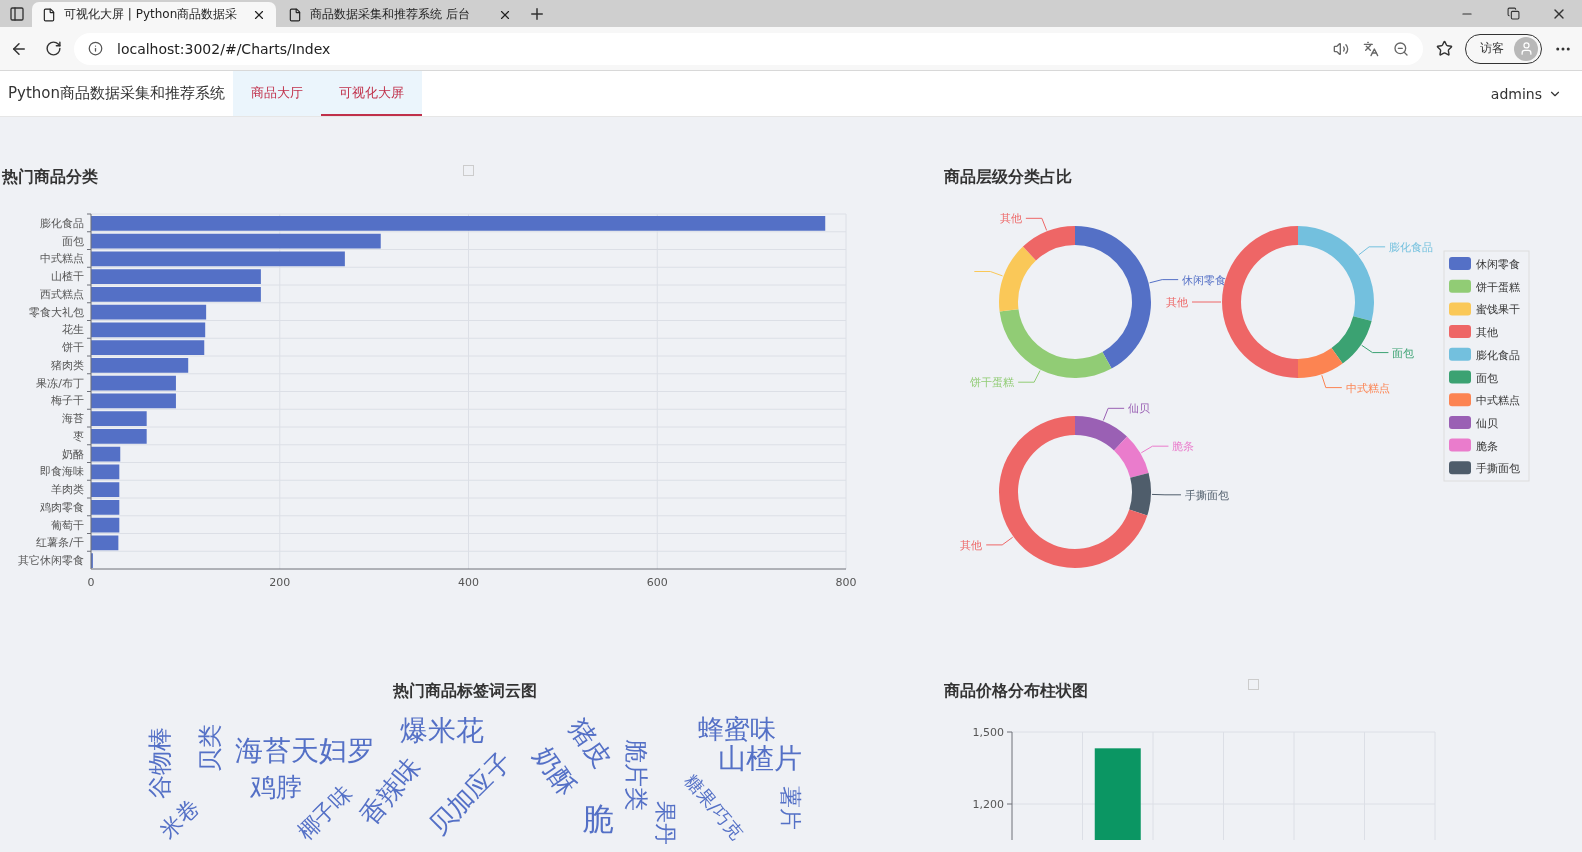  I want to click on axis-label: 果冻/布丁, so click(60, 383).